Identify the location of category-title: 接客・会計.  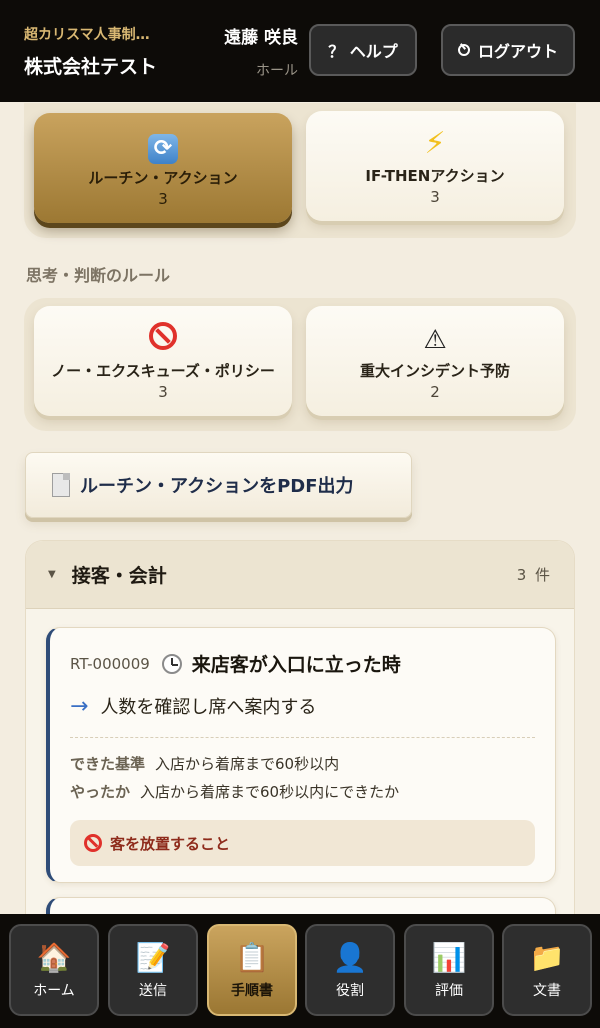
(119, 576).